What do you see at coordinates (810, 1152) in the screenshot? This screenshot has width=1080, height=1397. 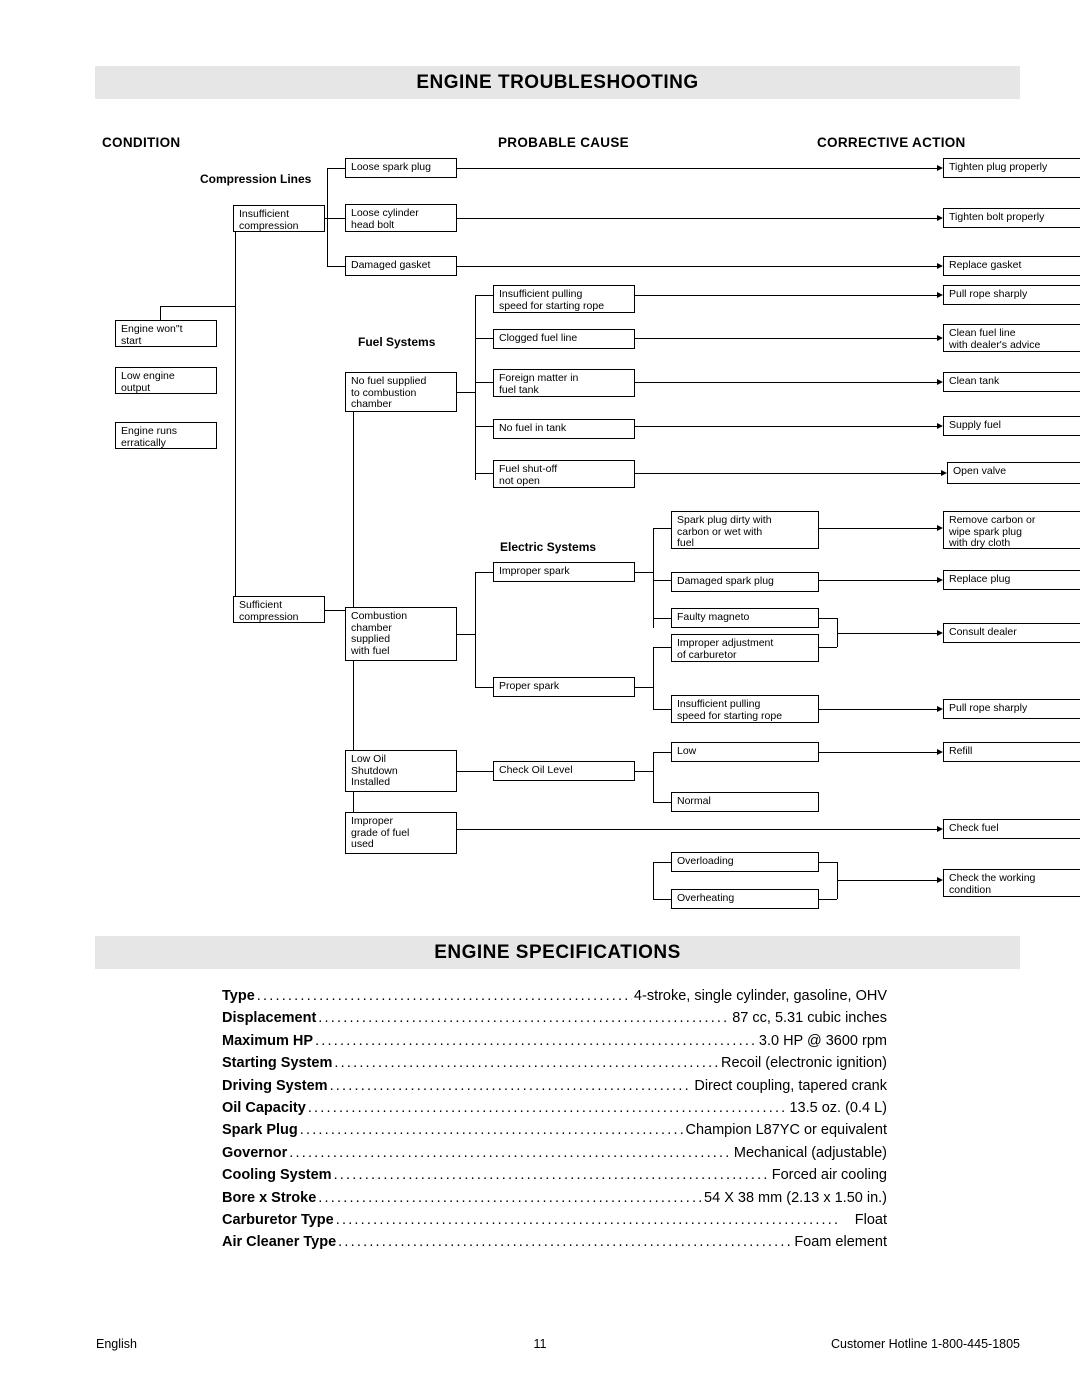 I see `spec-value: Mechanical (adjustable)` at bounding box center [810, 1152].